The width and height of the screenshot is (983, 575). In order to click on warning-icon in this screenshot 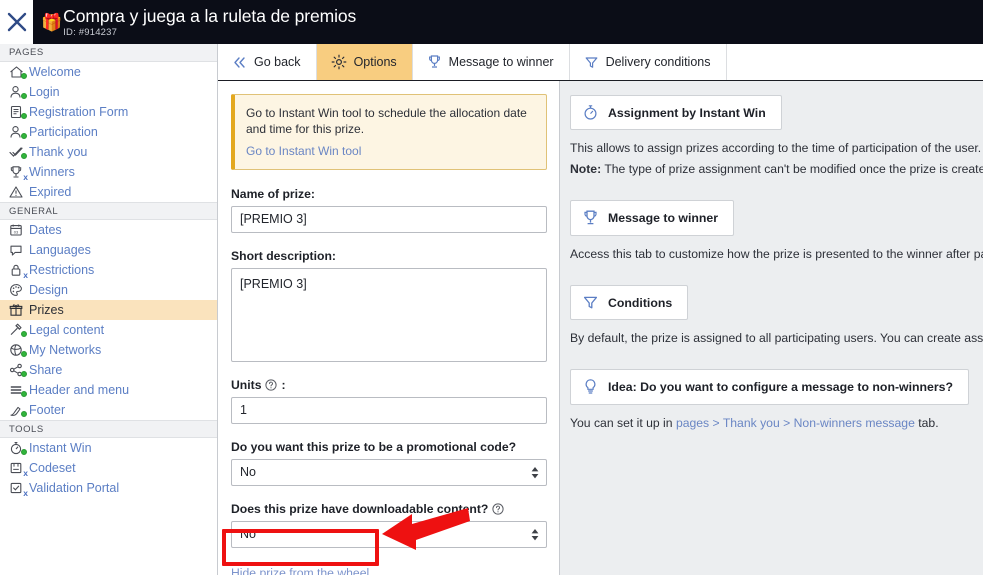, I will do `click(18, 192)`.